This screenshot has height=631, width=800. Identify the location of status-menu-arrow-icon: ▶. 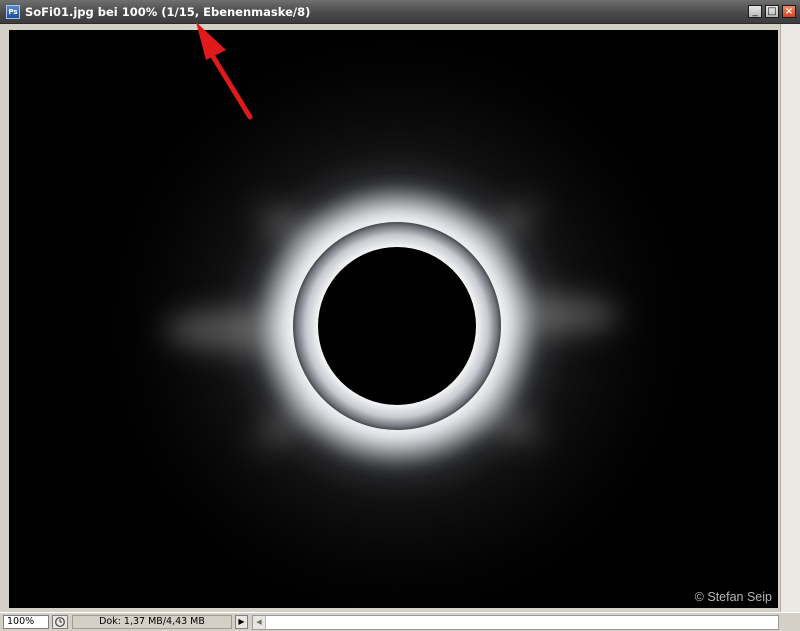
(241, 622).